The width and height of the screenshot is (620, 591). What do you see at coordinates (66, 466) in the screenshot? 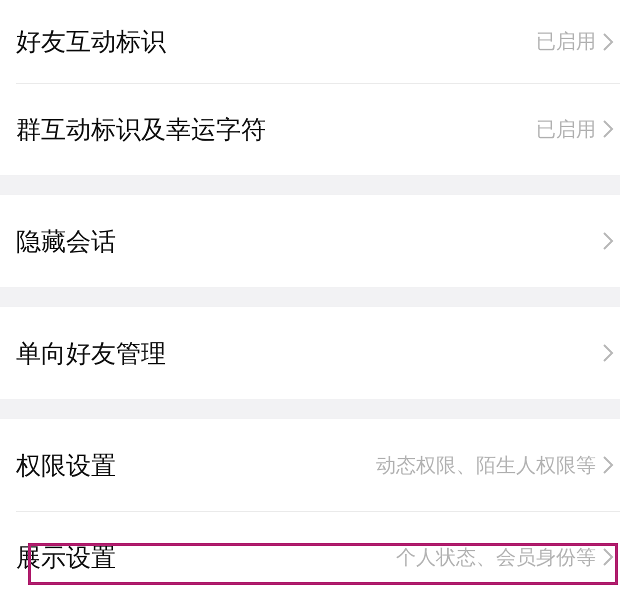
I see `item-label: 权限设置` at bounding box center [66, 466].